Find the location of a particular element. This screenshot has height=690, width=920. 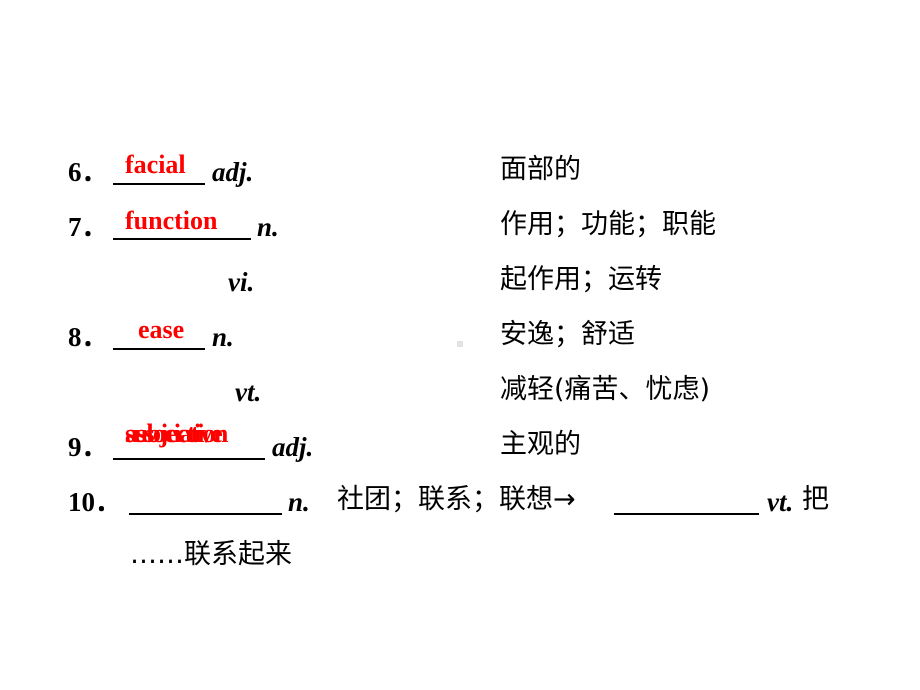

item-10-pos-verb: vt. is located at coordinates (780, 502).